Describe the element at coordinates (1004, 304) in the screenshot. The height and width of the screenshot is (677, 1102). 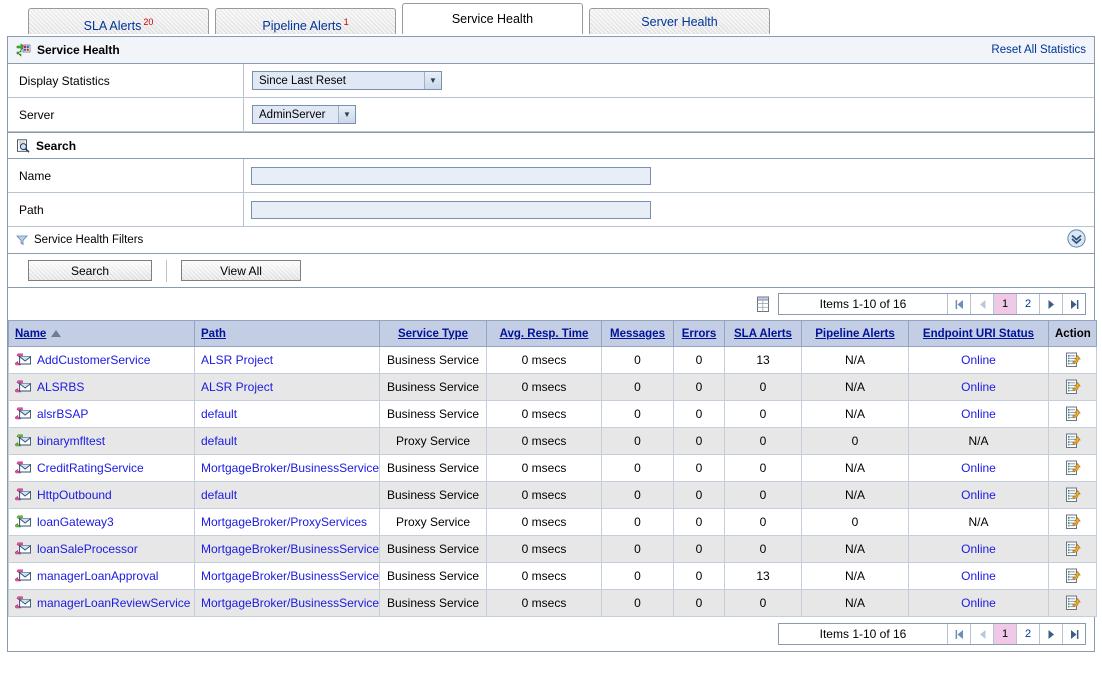
I see `pagination-page-1-top: 1` at that location.